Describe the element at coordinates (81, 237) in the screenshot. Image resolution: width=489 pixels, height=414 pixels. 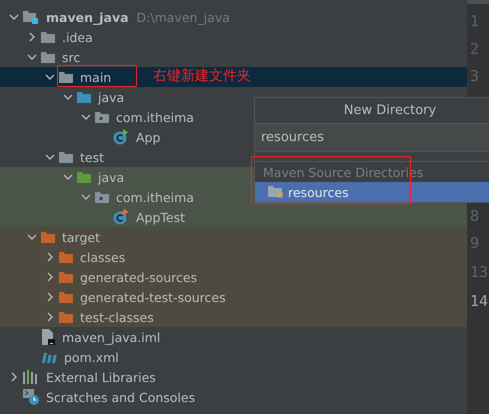
I see `tree-item: target` at that location.